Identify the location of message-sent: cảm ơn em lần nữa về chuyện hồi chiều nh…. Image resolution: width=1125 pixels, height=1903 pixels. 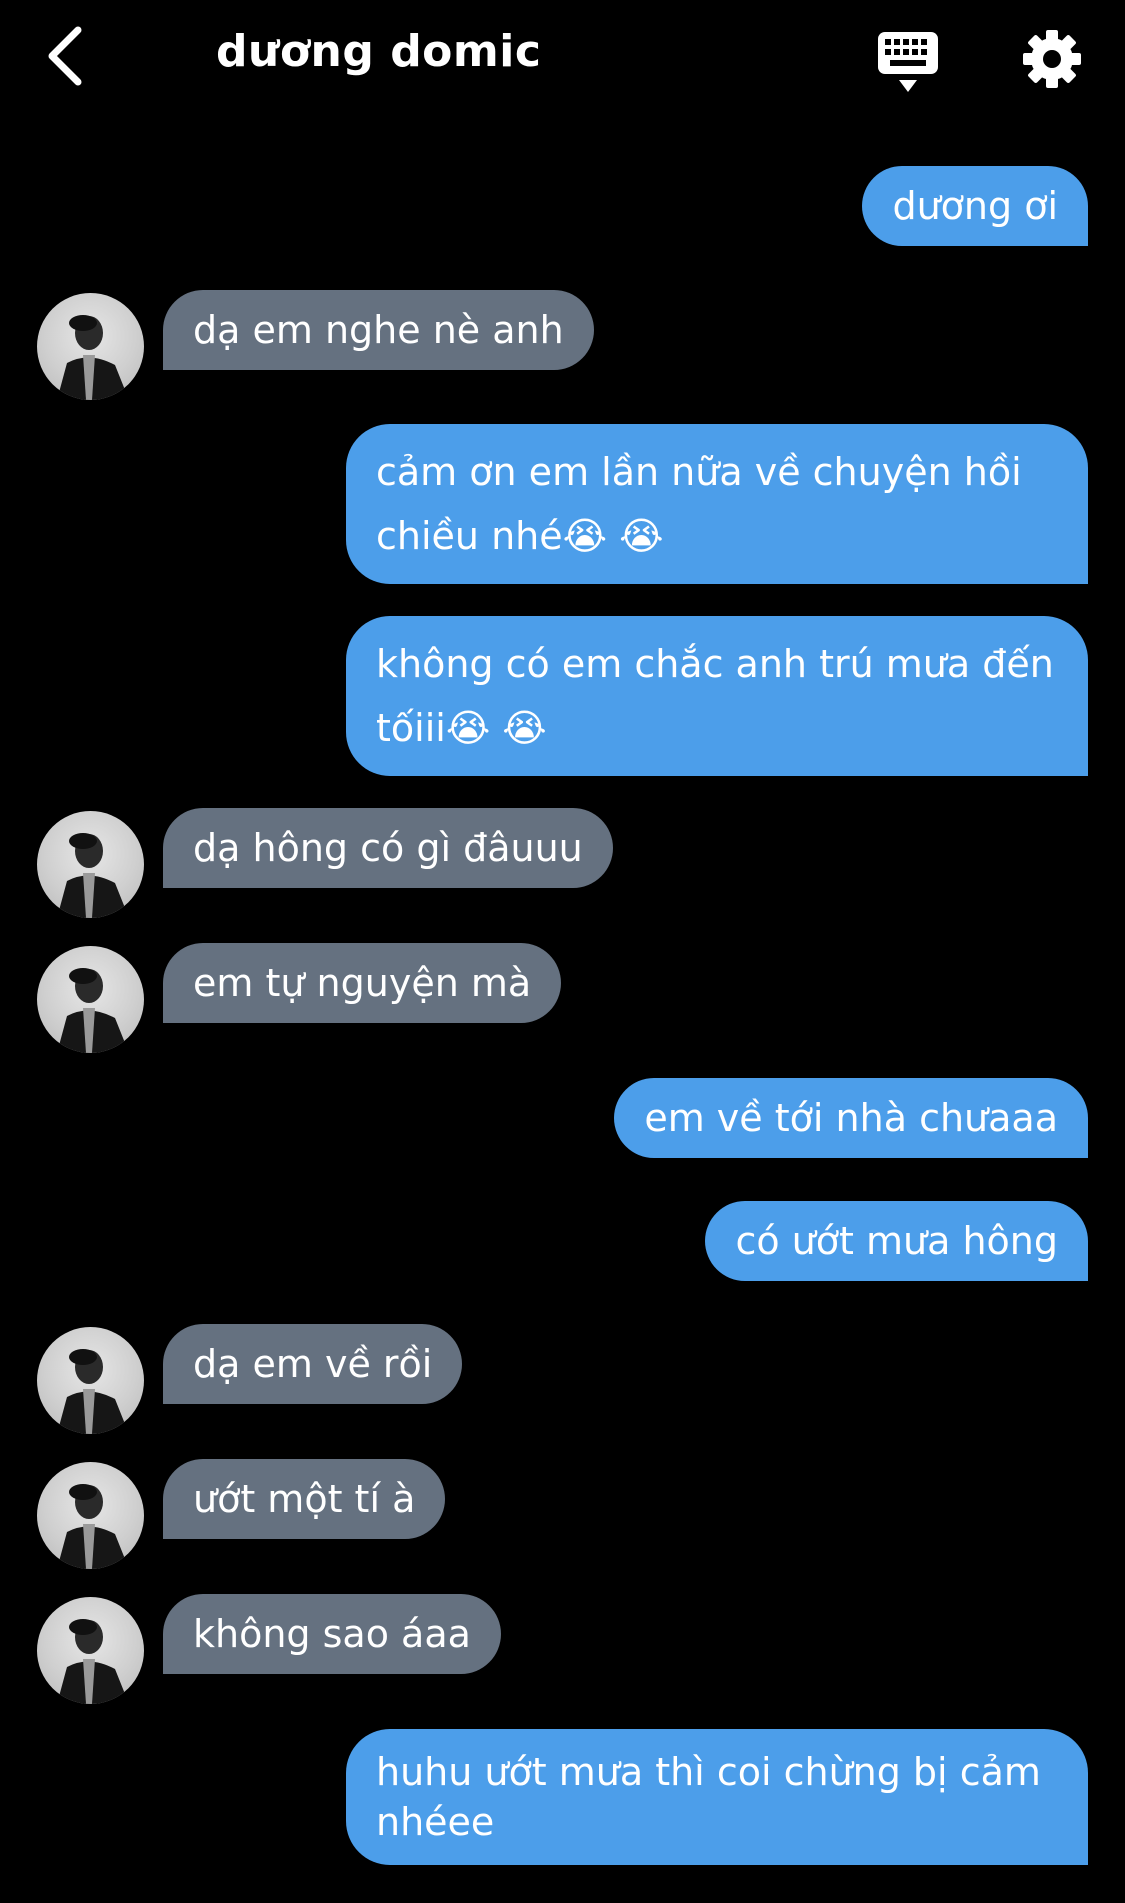
(717, 504).